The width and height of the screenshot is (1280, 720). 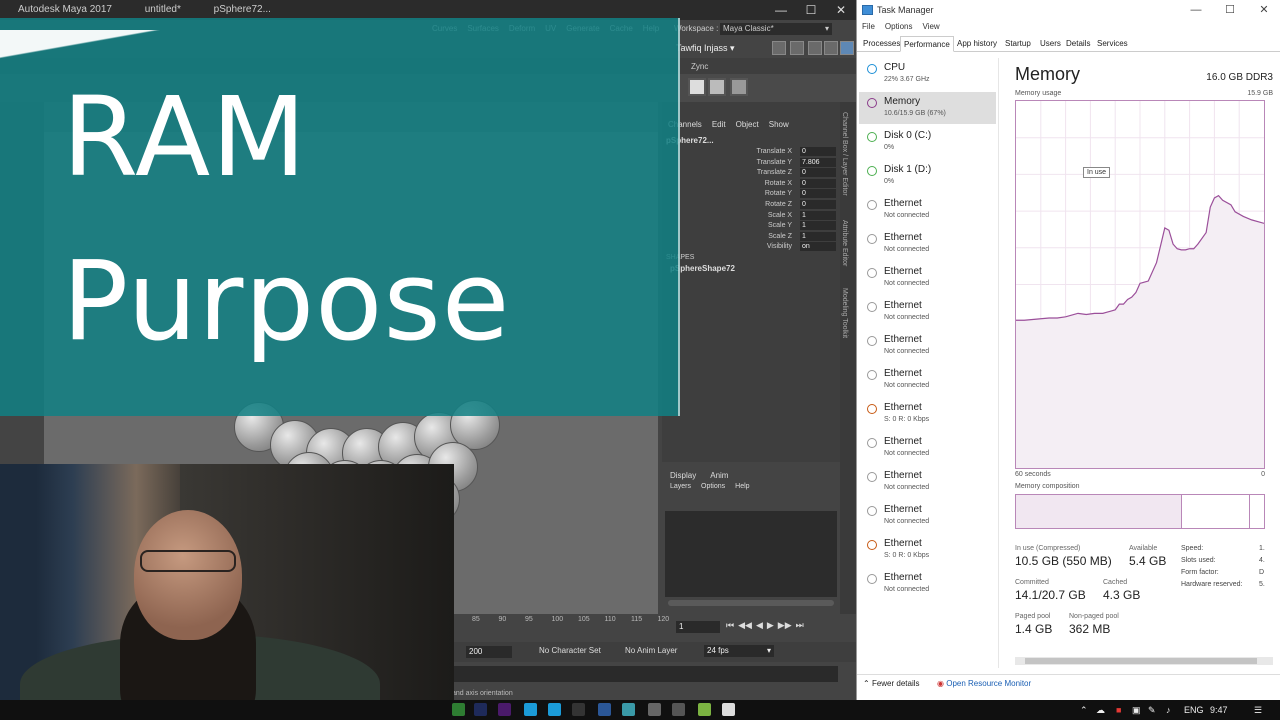 I want to click on menu-view: View, so click(x=930, y=26).